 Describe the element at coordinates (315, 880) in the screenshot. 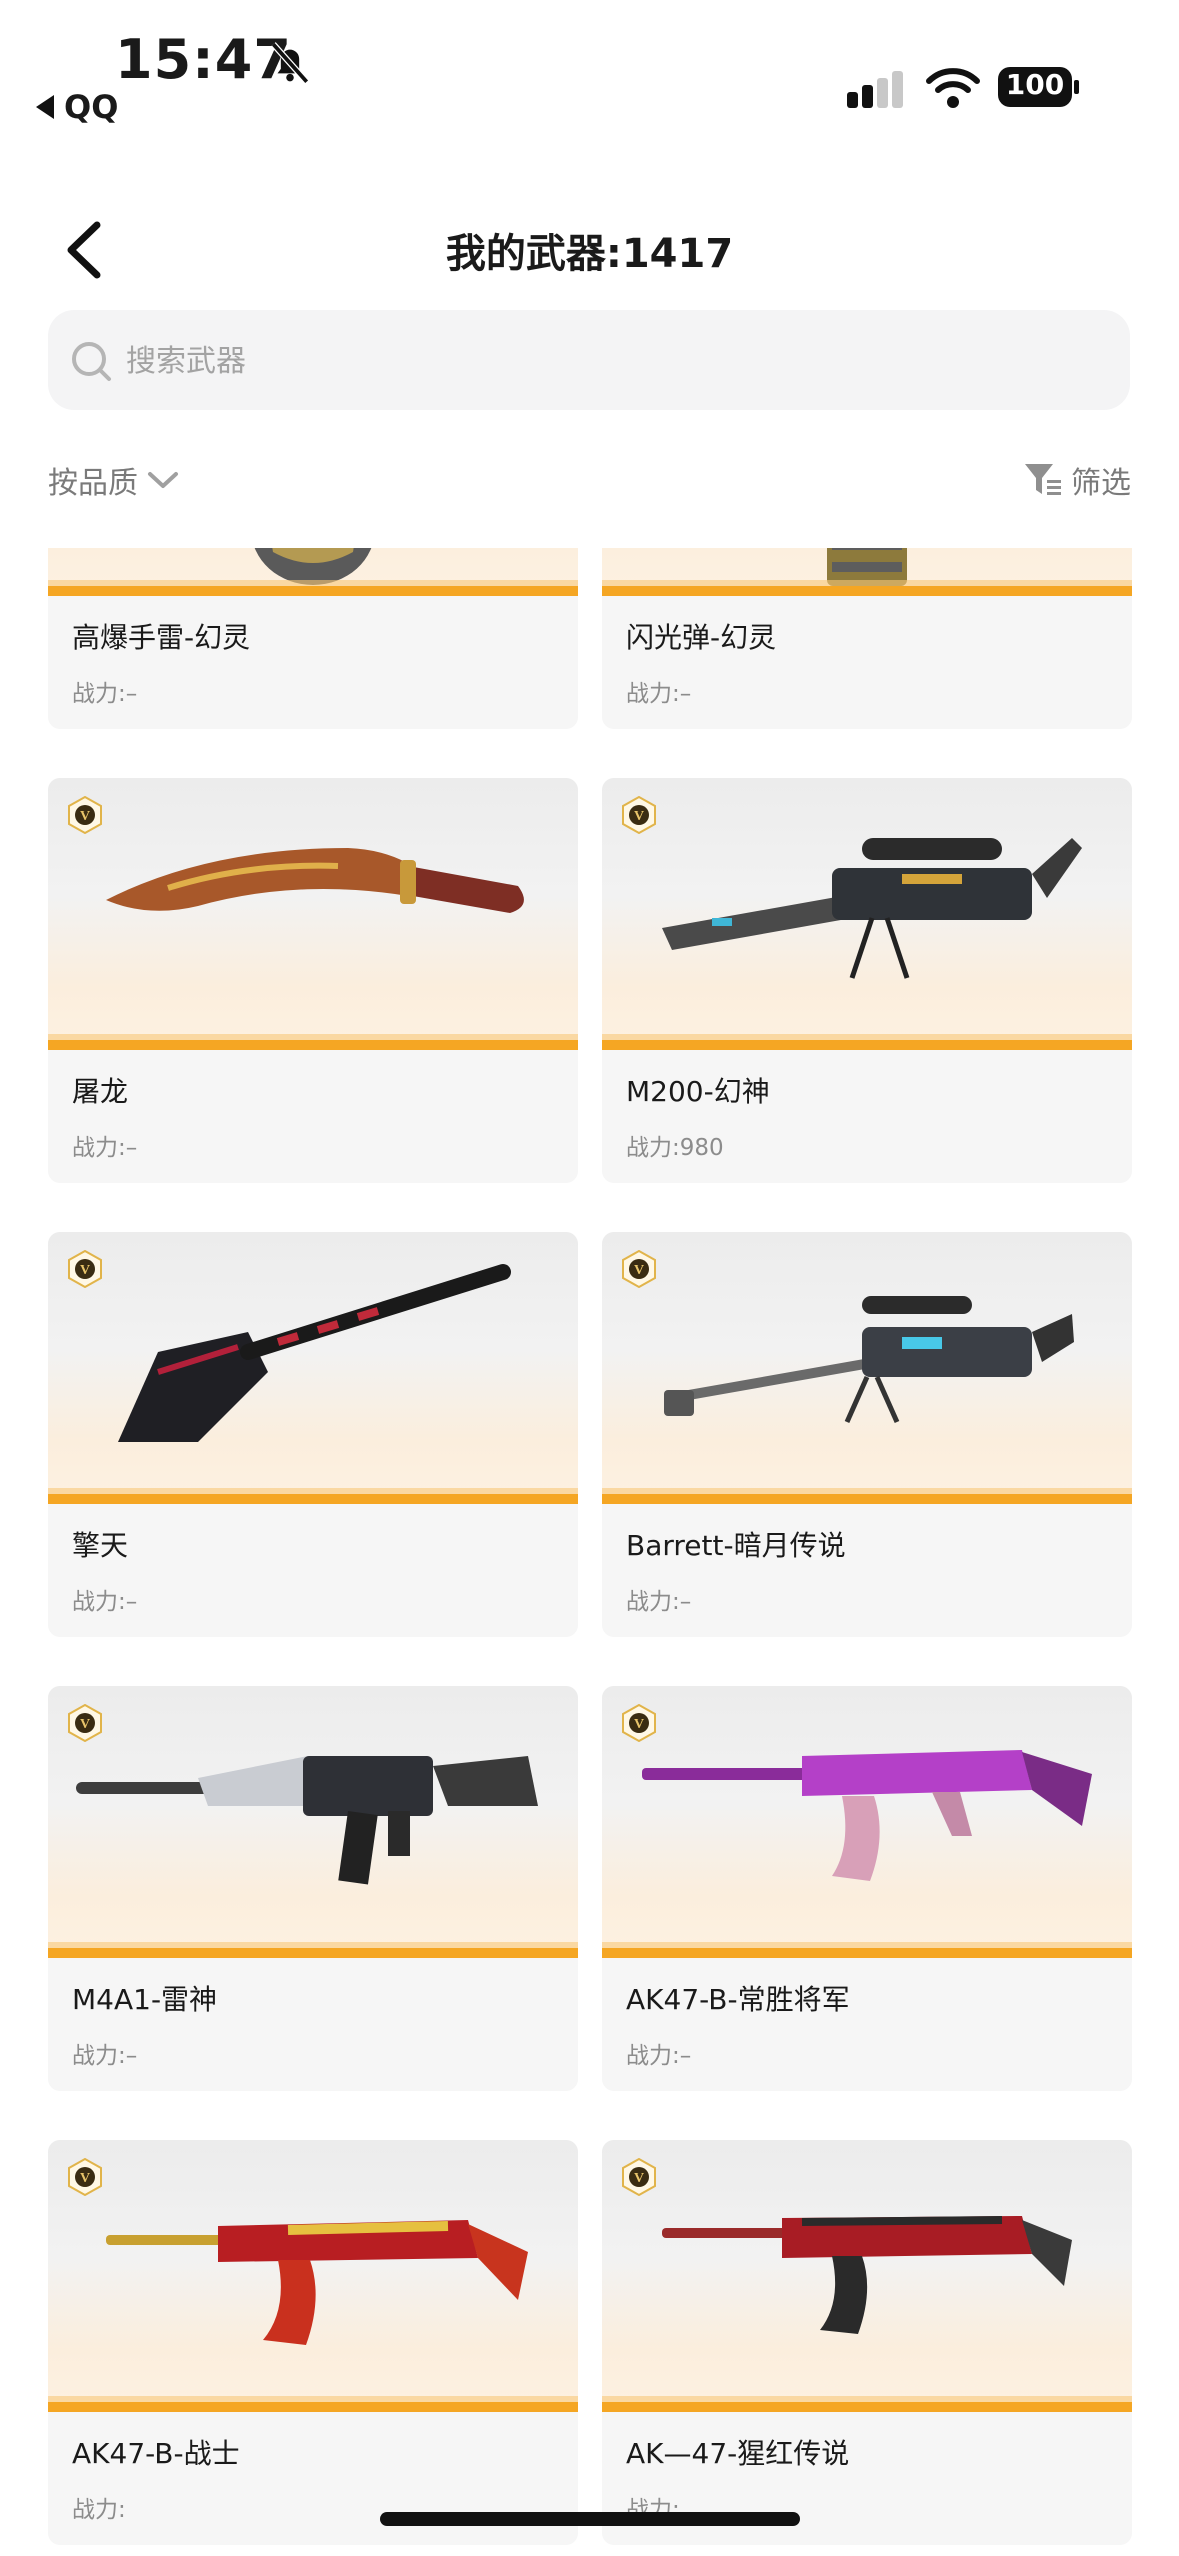

I see `kukri-knife-icon` at that location.